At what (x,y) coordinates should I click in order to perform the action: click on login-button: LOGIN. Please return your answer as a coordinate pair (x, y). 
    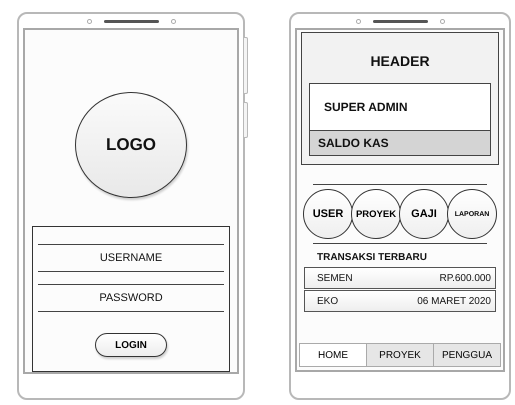
    Looking at the image, I should click on (131, 345).